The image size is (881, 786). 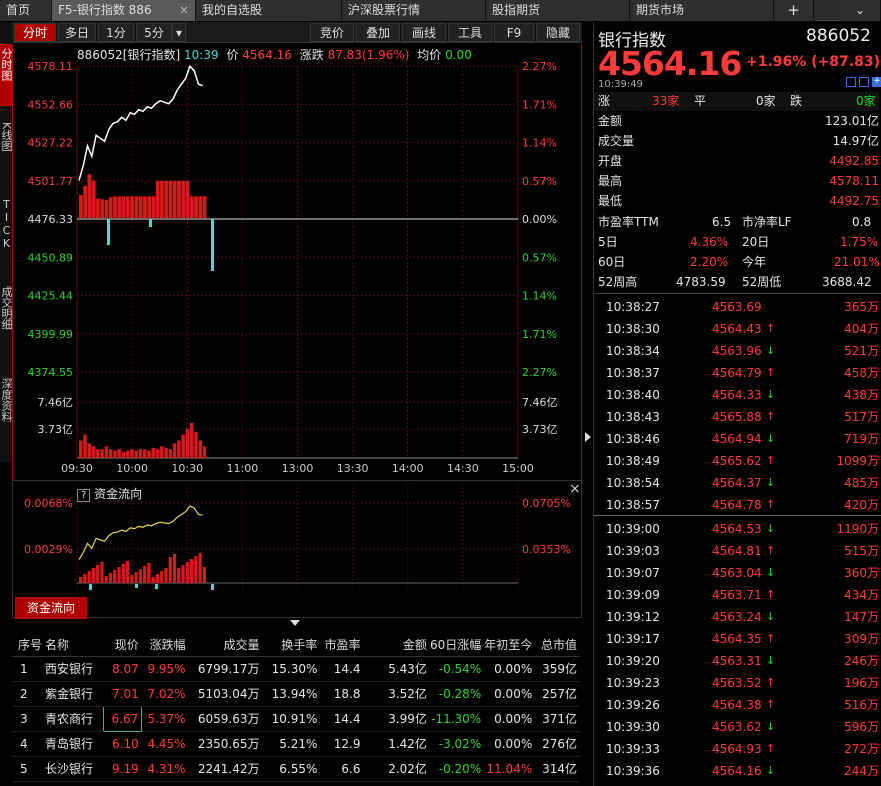 What do you see at coordinates (353, 468) in the screenshot?
I see `x-tick-label: 13:30` at bounding box center [353, 468].